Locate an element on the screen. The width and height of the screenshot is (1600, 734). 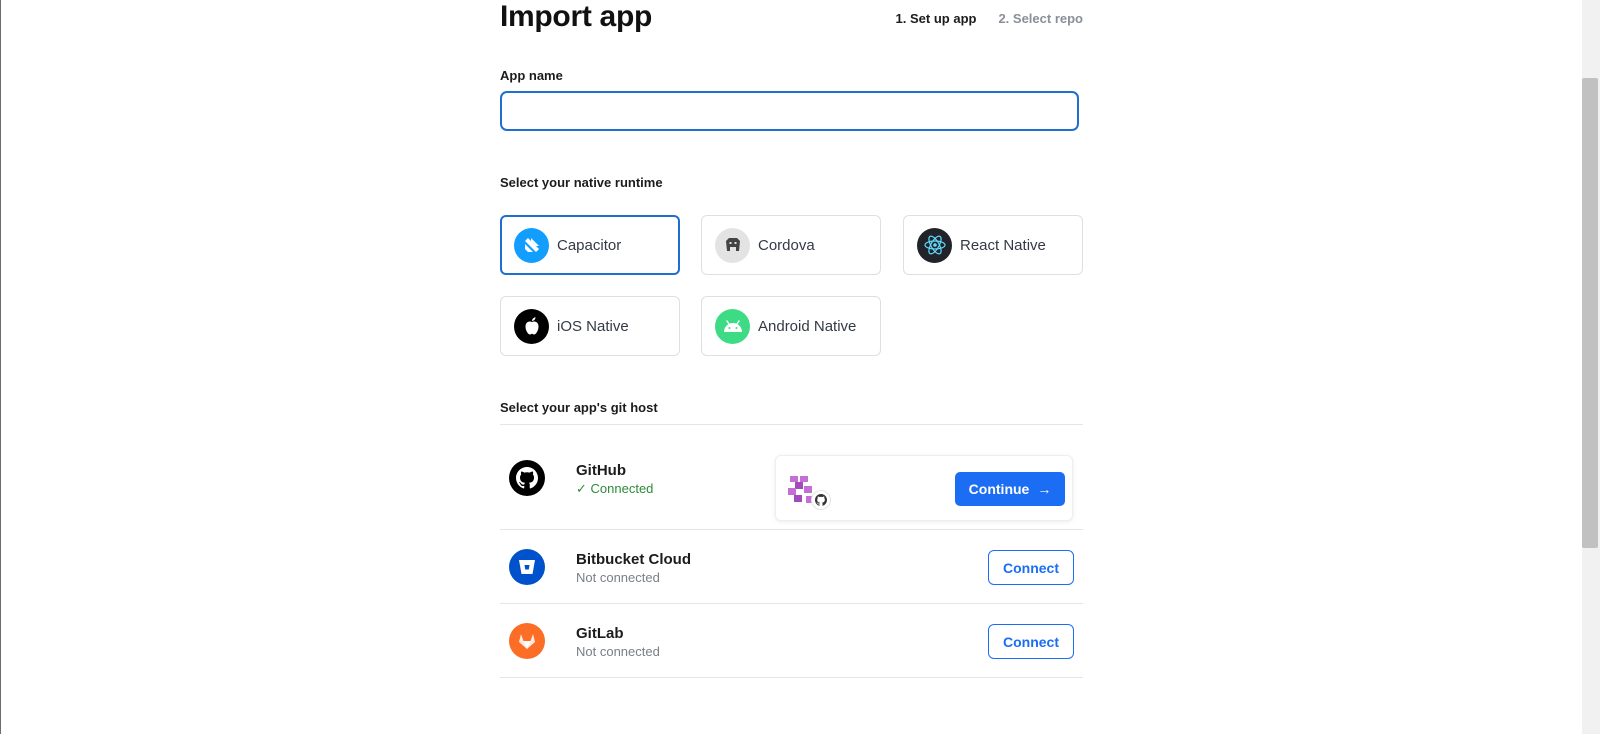
runtime-option-label: Capacitor is located at coordinates (589, 245).